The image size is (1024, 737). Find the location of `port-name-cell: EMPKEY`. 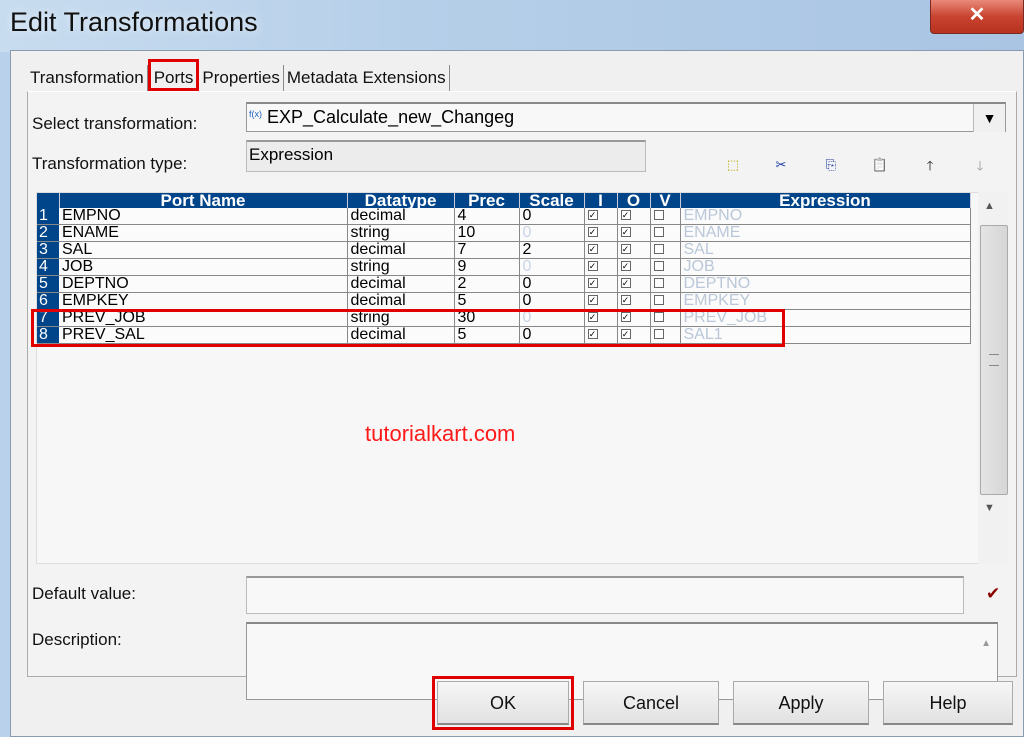

port-name-cell: EMPKEY is located at coordinates (203, 301).